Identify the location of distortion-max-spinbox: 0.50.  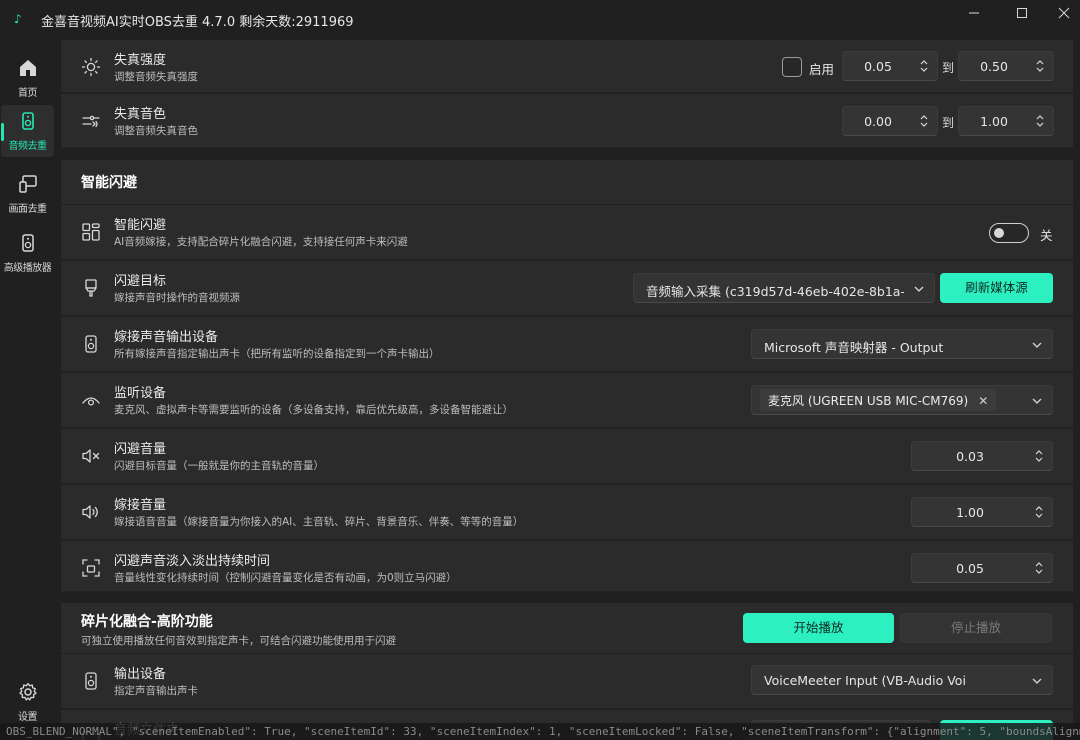
(1006, 66).